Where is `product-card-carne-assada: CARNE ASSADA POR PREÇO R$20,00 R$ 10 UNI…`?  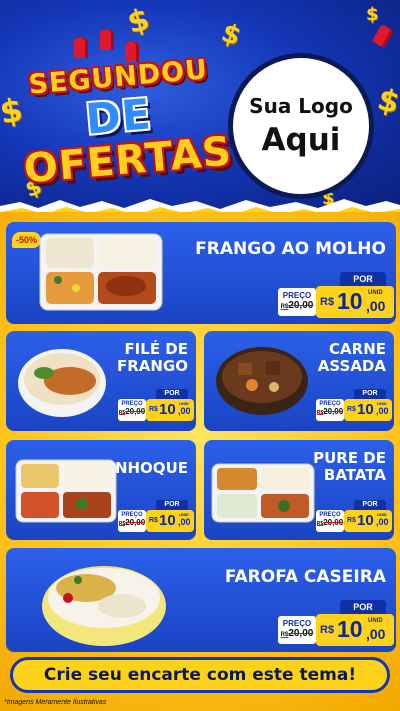 product-card-carne-assada: CARNE ASSADA POR PREÇO R$20,00 R$ 10 UNI… is located at coordinates (299, 381).